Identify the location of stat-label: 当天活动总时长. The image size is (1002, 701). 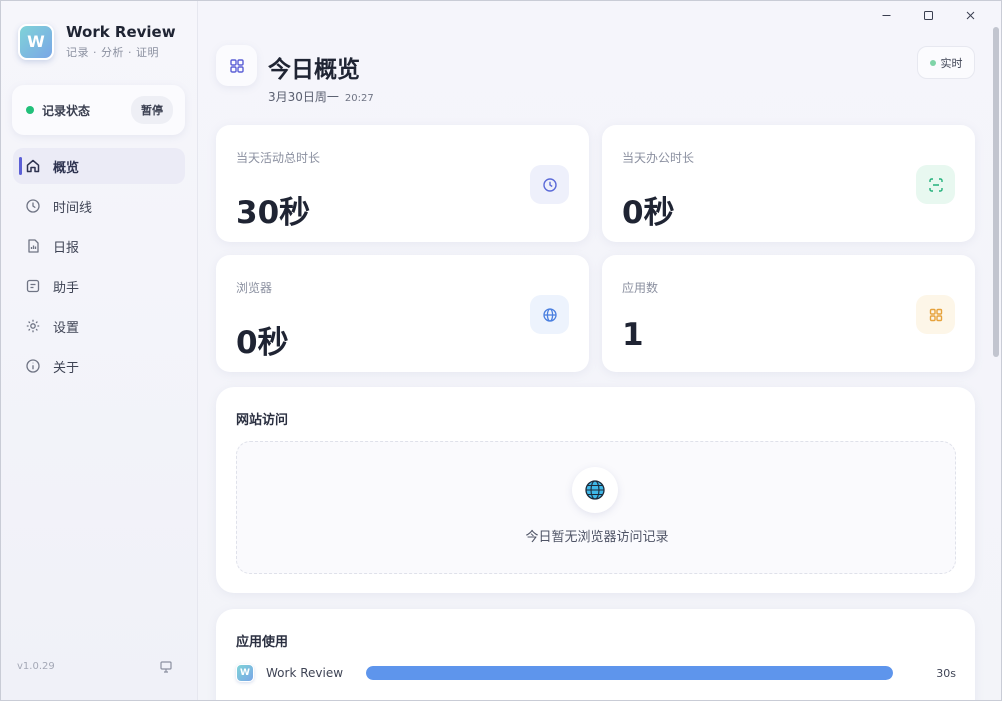
(278, 158).